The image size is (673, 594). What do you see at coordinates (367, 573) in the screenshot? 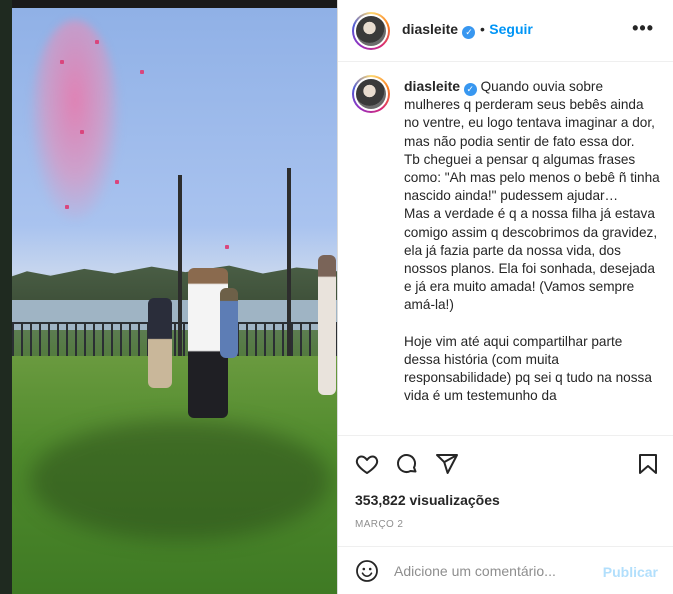
I see `emoji-icon` at bounding box center [367, 573].